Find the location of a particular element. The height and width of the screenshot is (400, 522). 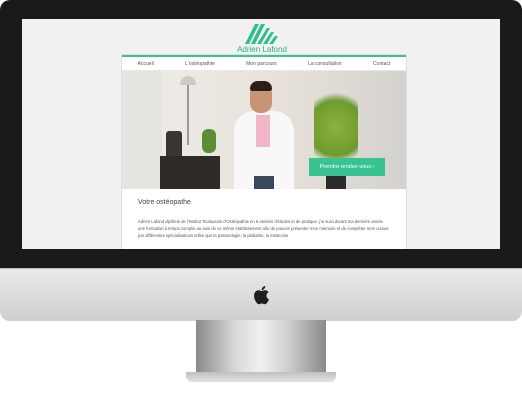

doctor-legs is located at coordinates (264, 182).